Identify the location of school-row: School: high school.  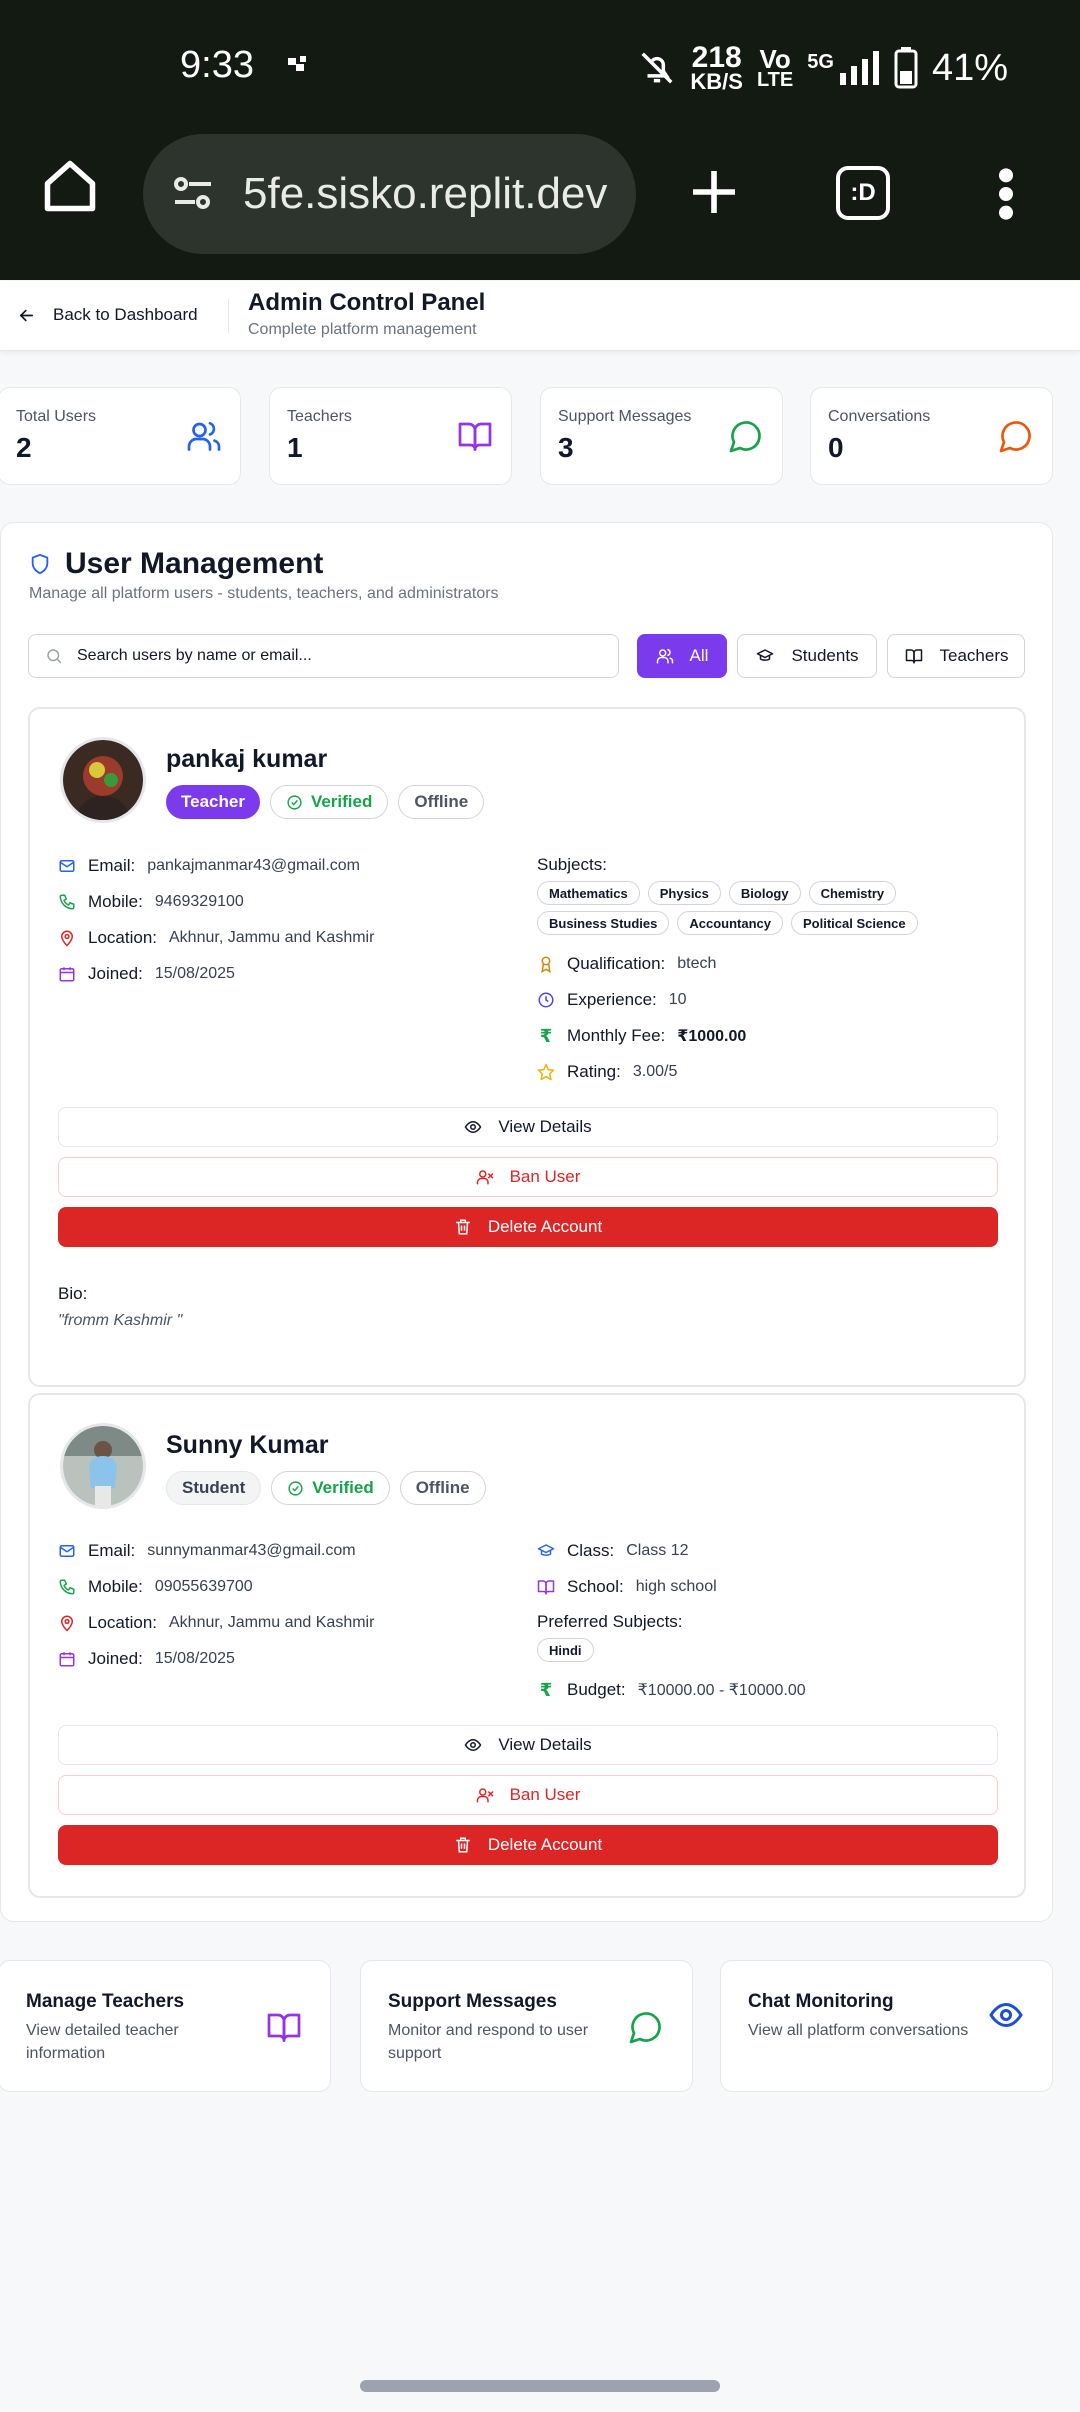
(627, 1587).